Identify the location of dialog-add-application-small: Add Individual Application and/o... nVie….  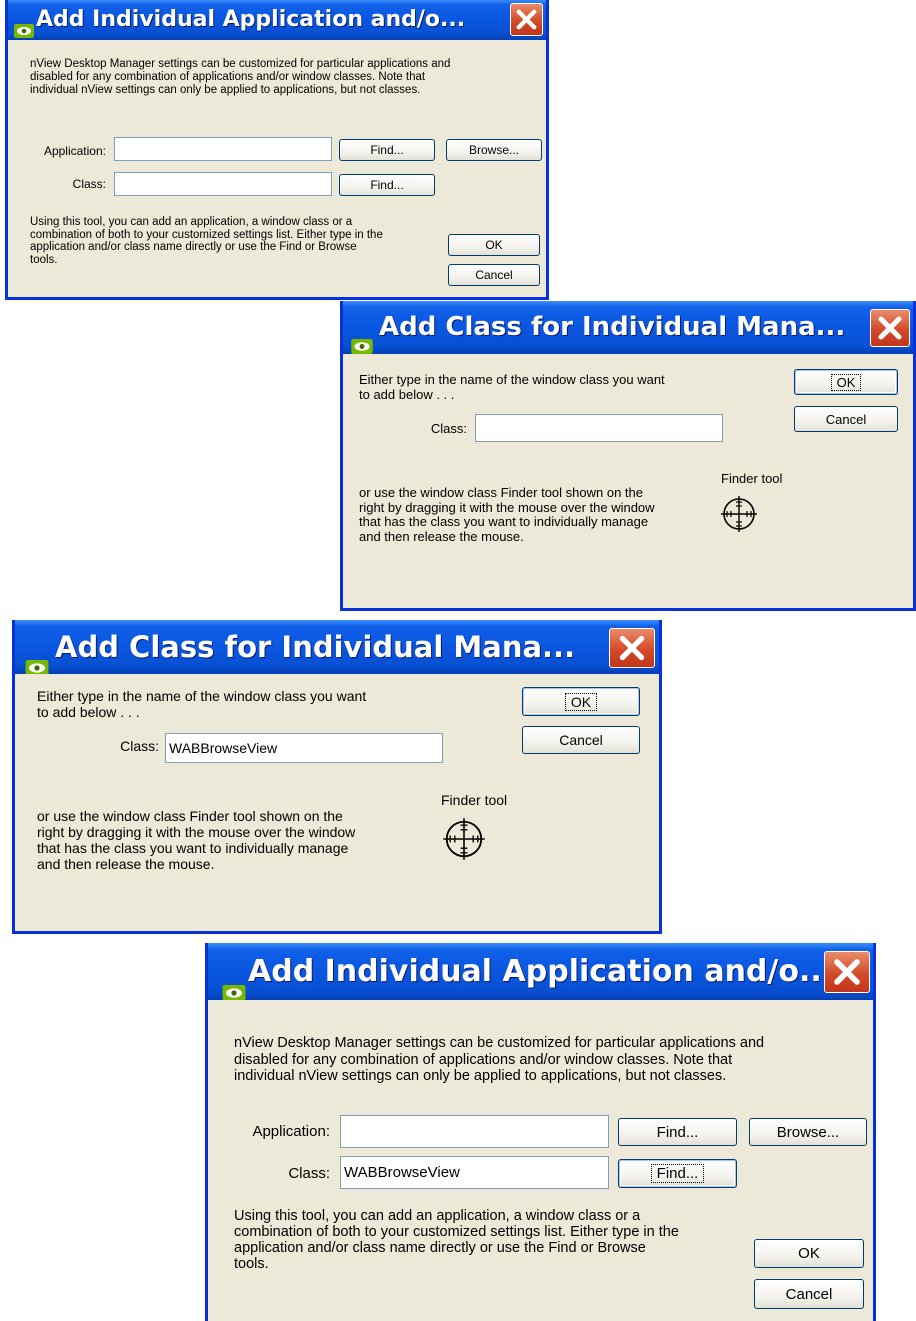
(277, 150).